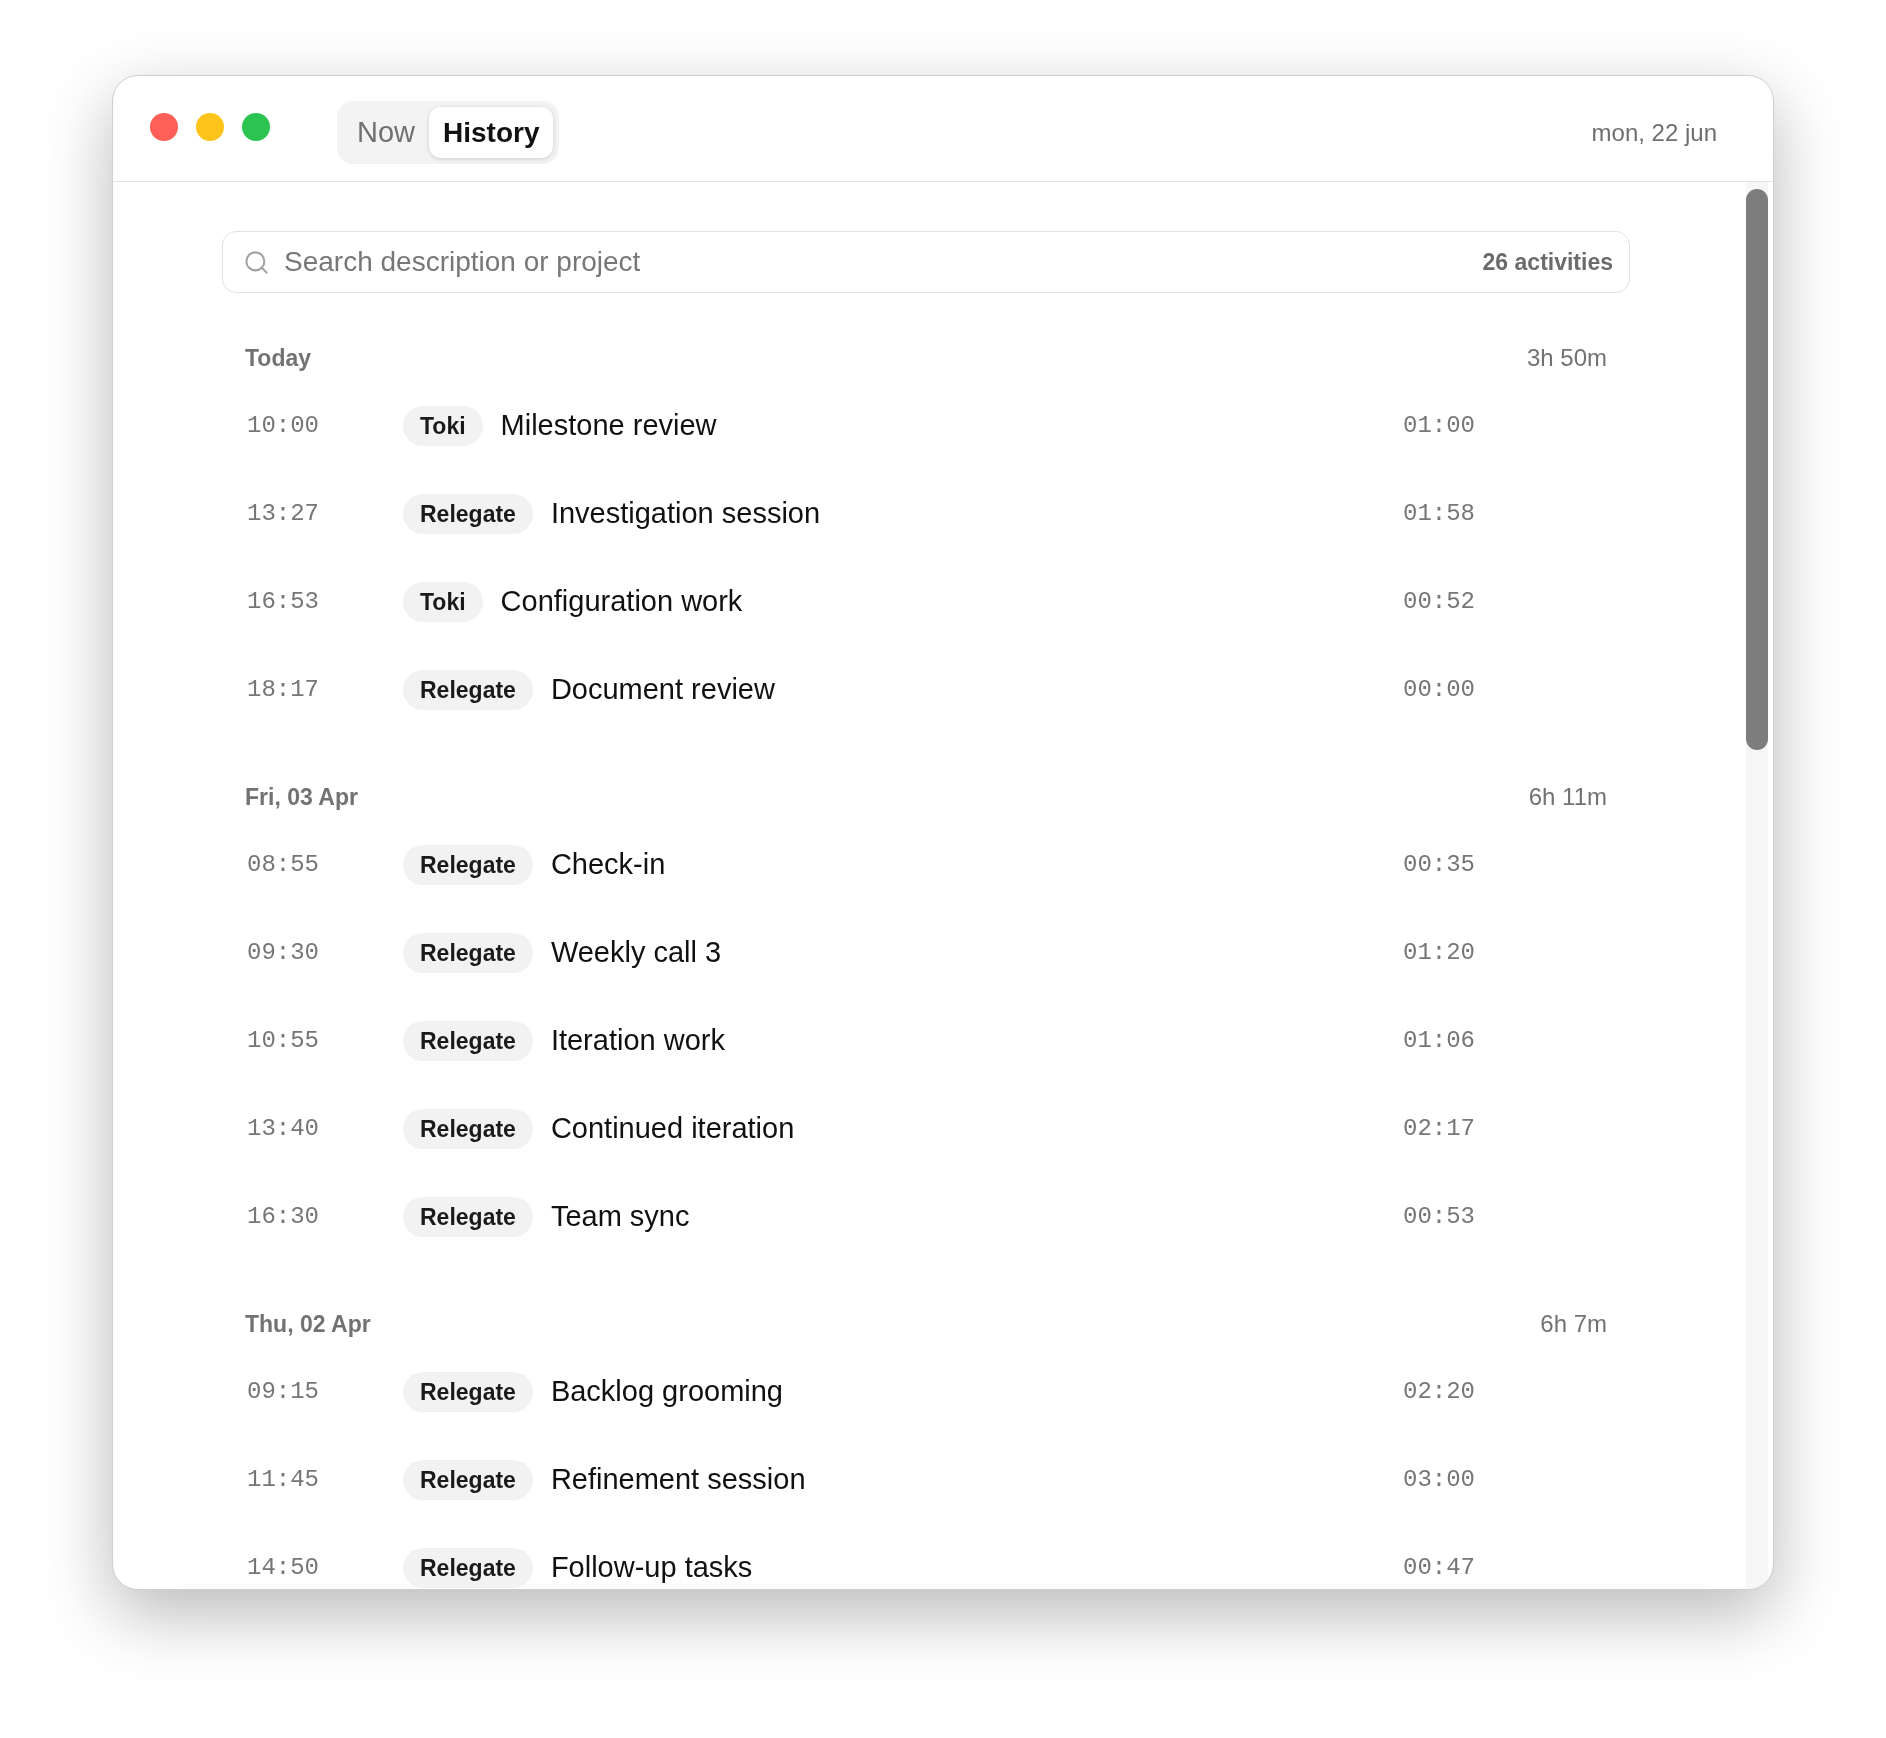 This screenshot has width=1886, height=1738. What do you see at coordinates (386, 132) in the screenshot?
I see `view-tab: Now` at bounding box center [386, 132].